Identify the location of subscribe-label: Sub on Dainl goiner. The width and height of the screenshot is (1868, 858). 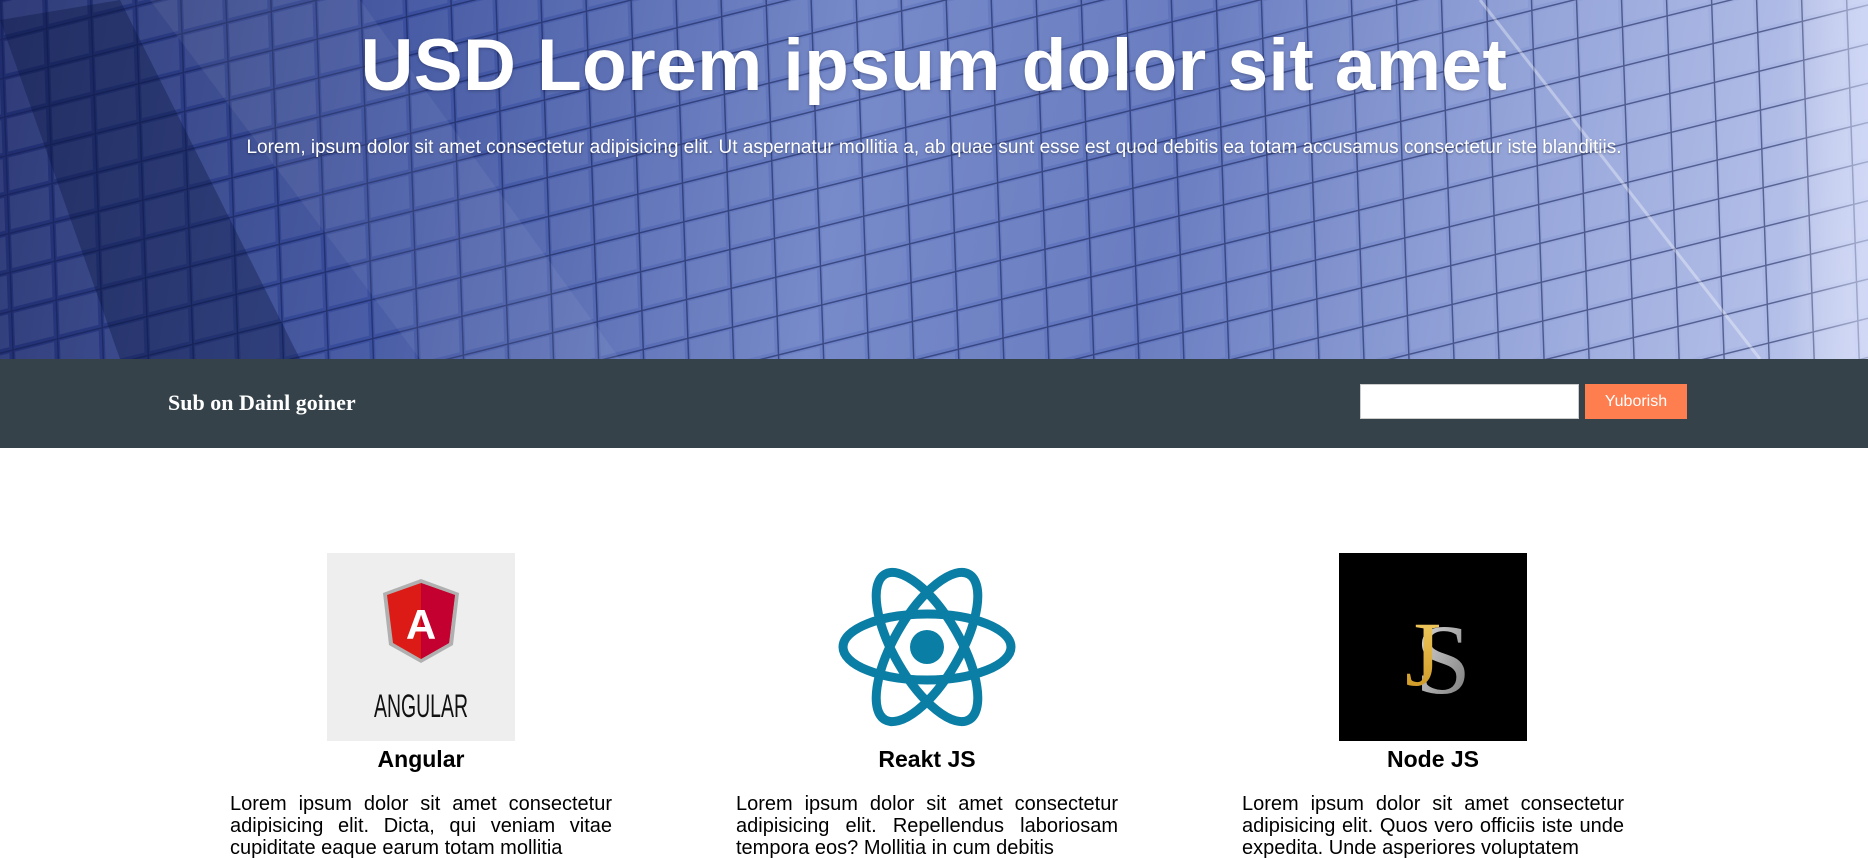
(262, 402).